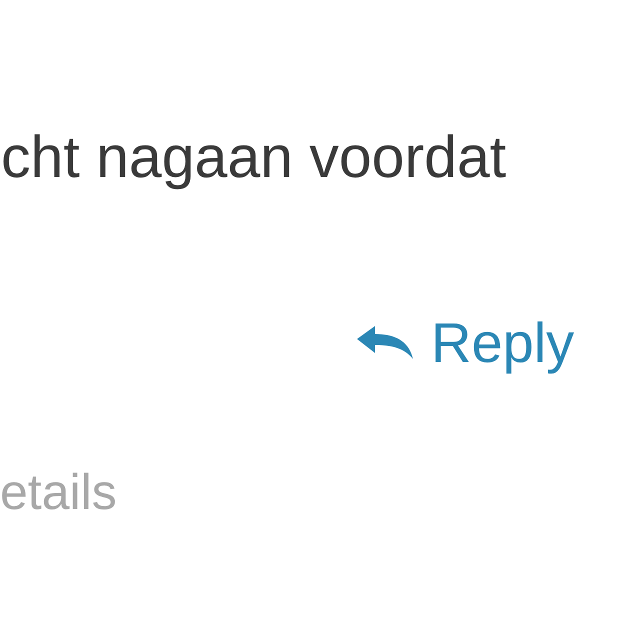 The image size is (620, 620). I want to click on details-link: etails, so click(58, 492).